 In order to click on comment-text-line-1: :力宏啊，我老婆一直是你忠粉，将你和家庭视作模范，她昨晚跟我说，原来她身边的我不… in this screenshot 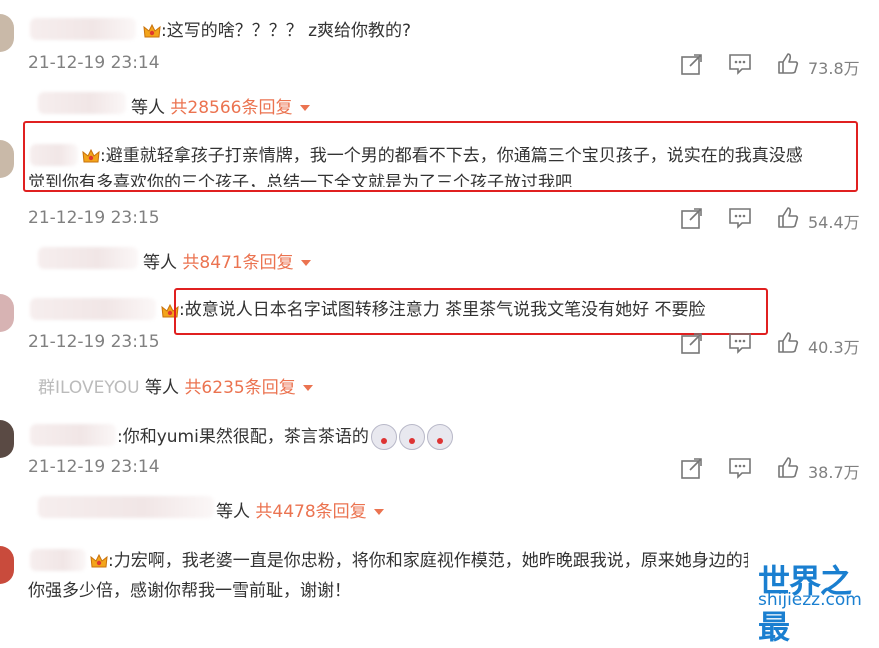, I will do `click(428, 561)`.